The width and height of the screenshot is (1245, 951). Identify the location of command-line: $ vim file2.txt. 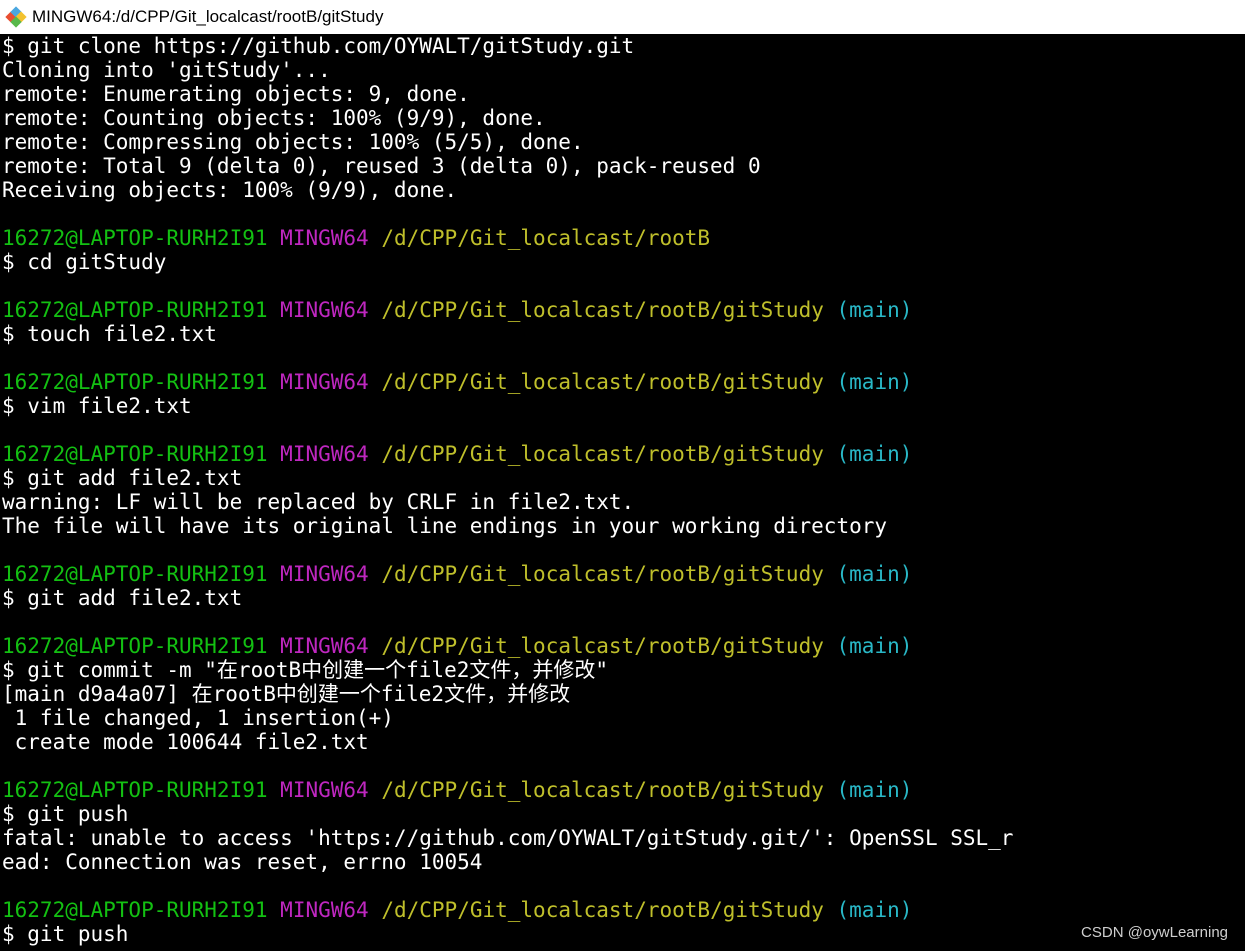
(97, 406).